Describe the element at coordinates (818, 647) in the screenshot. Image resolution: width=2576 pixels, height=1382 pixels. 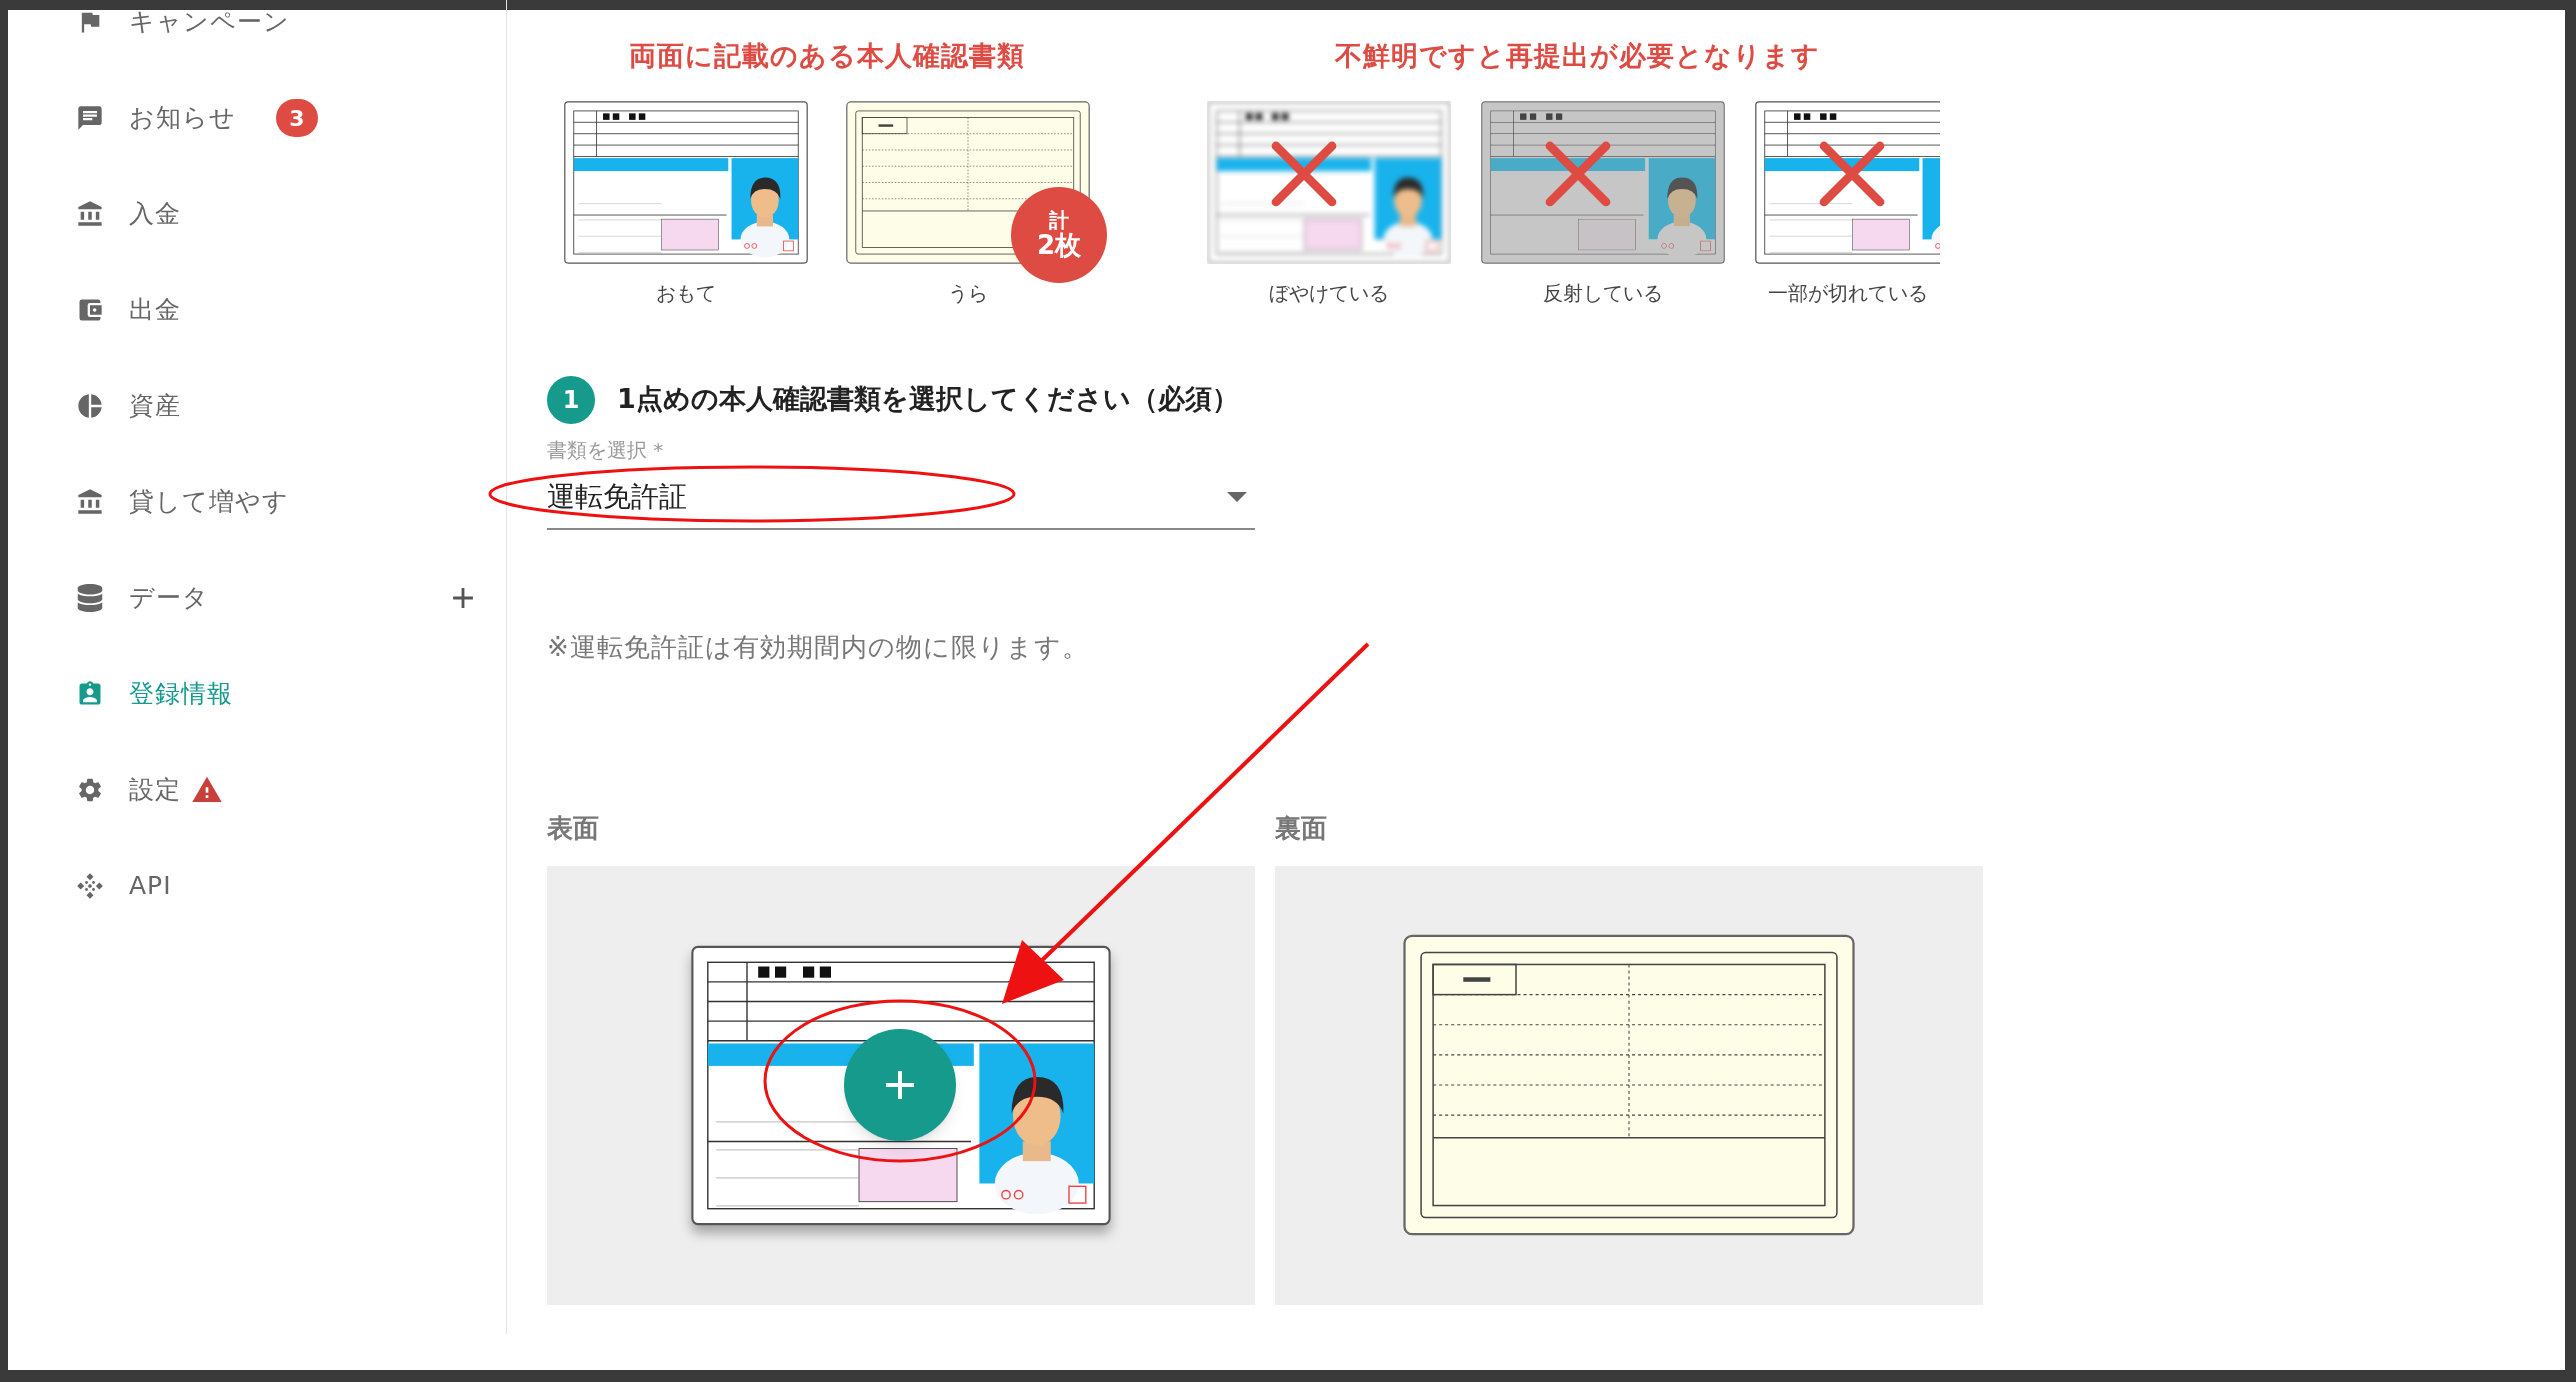
I see `validity-note: ※運転免許証は有効期間内の物に限ります。` at that location.